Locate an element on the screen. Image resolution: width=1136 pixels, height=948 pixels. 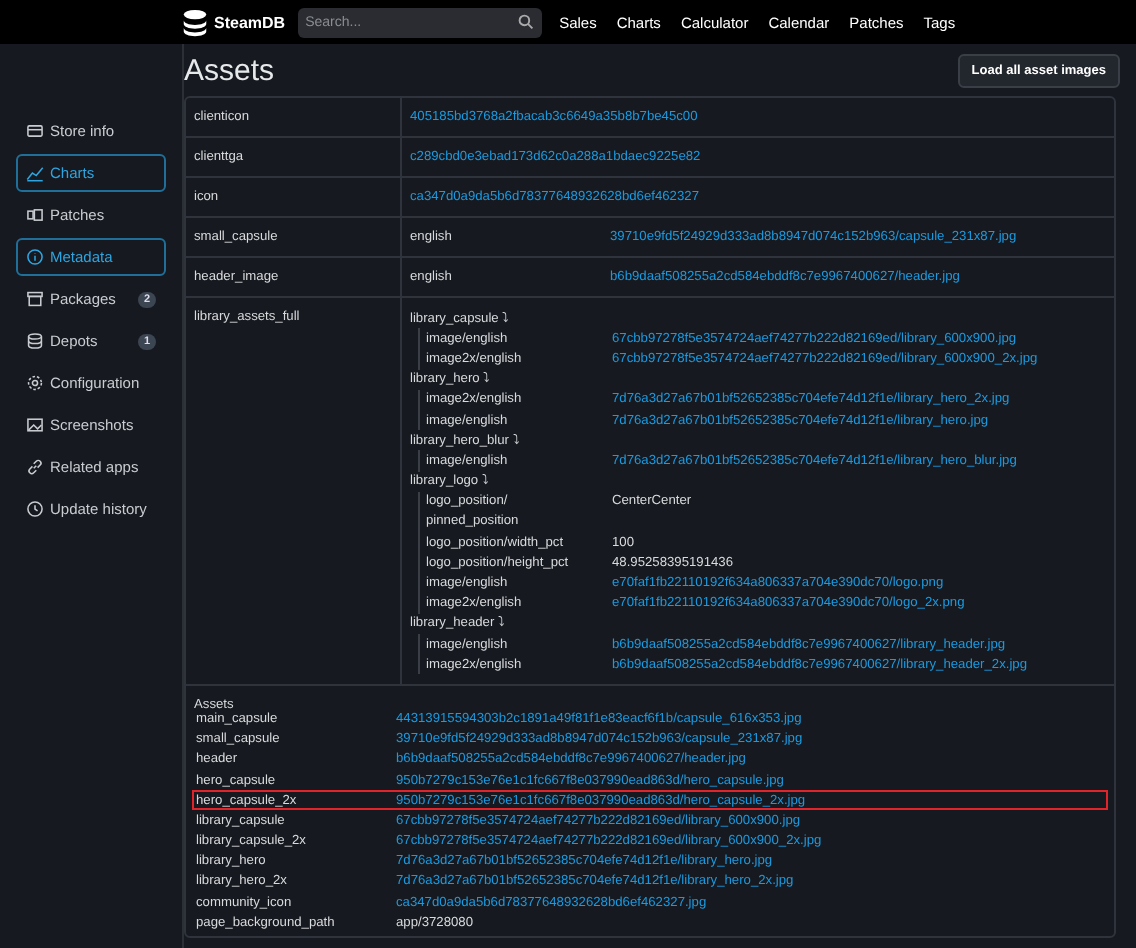
gear-icon is located at coordinates (35, 383).